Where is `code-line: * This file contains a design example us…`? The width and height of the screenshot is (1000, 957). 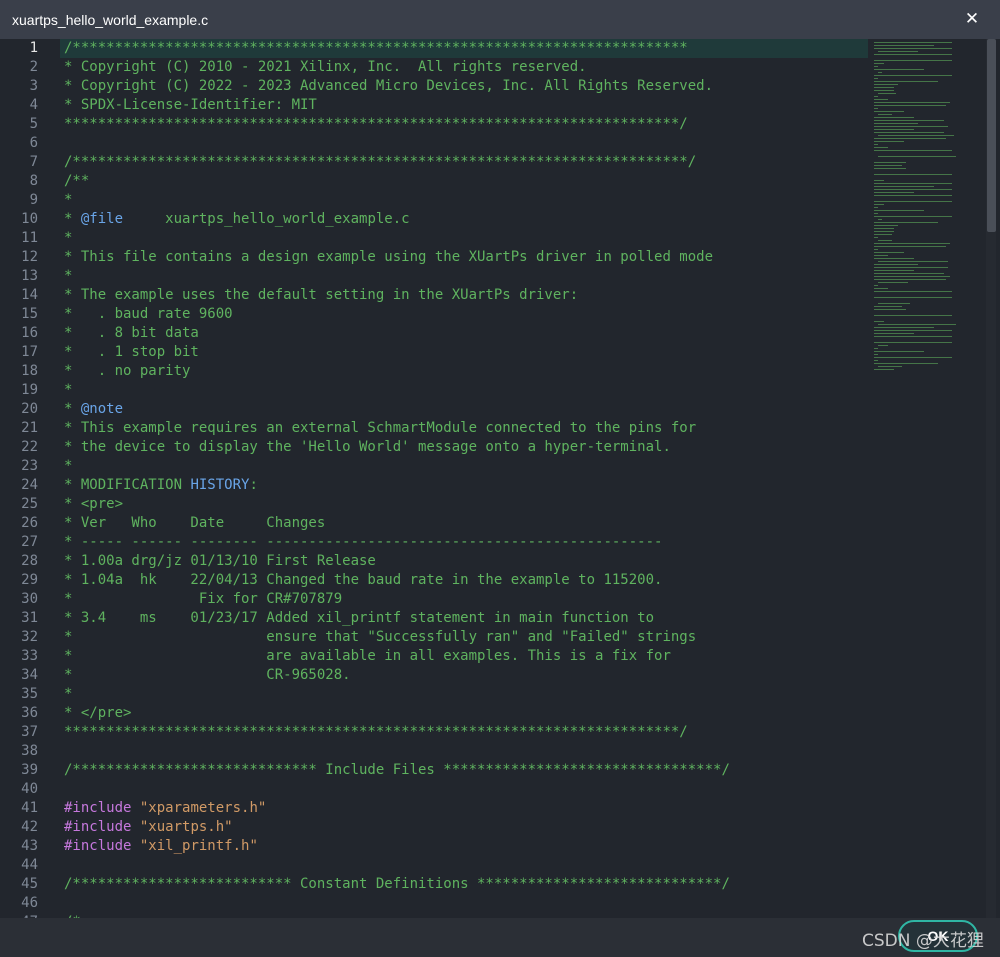 code-line: * This file contains a design example us… is located at coordinates (388, 257).